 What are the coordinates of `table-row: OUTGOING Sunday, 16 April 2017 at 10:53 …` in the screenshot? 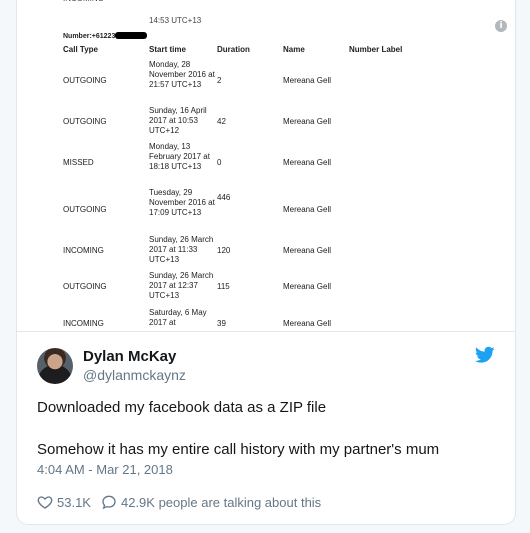 It's located at (197, 120).